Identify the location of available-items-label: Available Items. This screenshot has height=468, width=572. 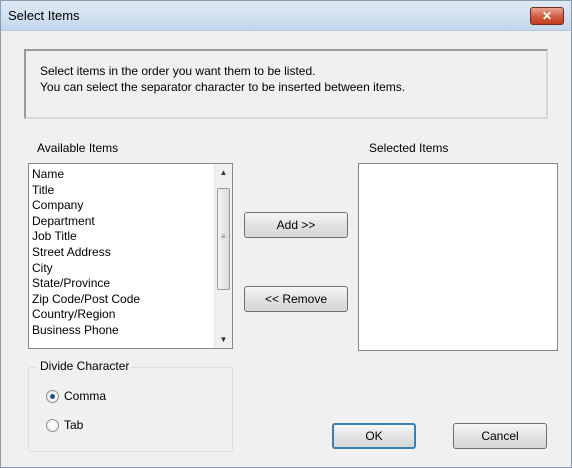
(78, 148).